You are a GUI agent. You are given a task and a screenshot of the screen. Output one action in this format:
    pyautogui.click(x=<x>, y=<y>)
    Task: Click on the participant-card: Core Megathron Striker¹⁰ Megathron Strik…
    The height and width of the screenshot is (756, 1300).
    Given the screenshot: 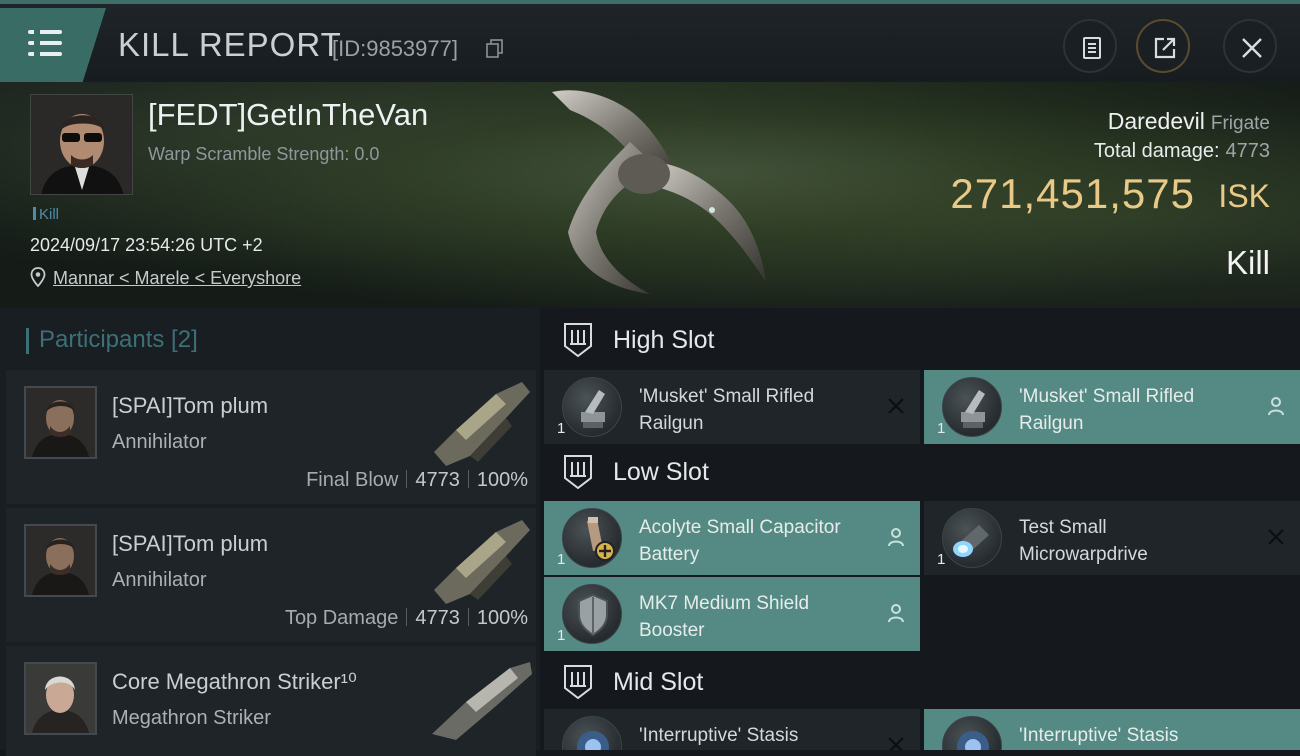 What is the action you would take?
    pyautogui.click(x=271, y=701)
    